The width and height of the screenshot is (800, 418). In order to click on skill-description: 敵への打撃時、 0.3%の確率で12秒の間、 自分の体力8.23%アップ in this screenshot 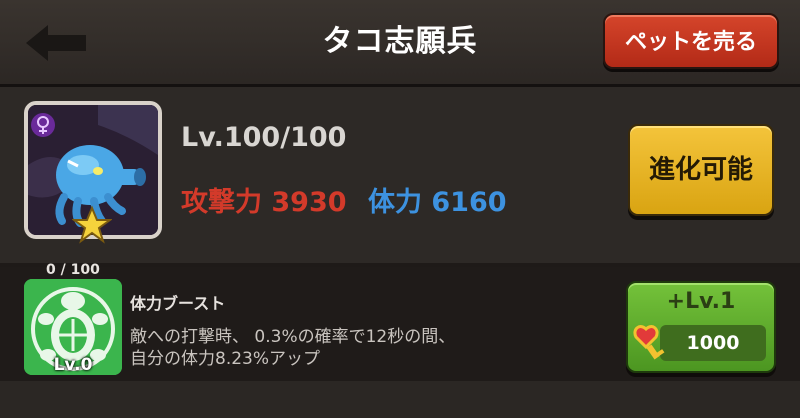, I will do `click(350, 348)`.